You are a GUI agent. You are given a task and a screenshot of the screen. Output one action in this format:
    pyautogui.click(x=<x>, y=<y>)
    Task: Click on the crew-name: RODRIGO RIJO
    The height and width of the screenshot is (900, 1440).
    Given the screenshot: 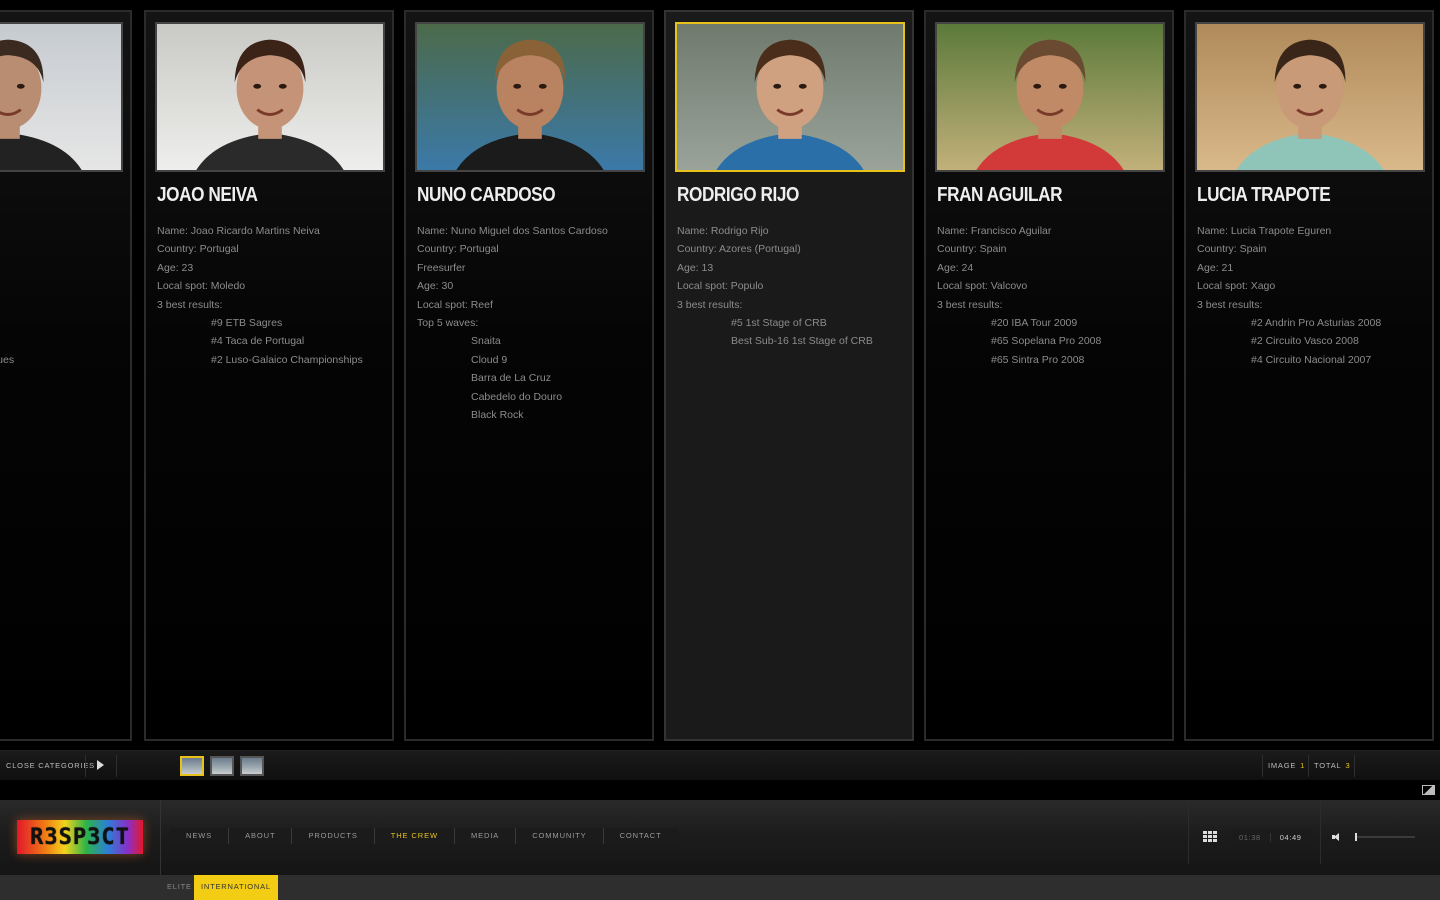 What is the action you would take?
    pyautogui.click(x=738, y=195)
    